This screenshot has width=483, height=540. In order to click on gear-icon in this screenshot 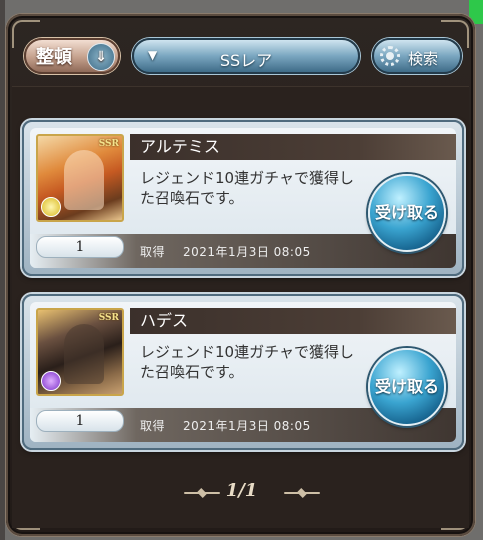, I will do `click(390, 56)`.